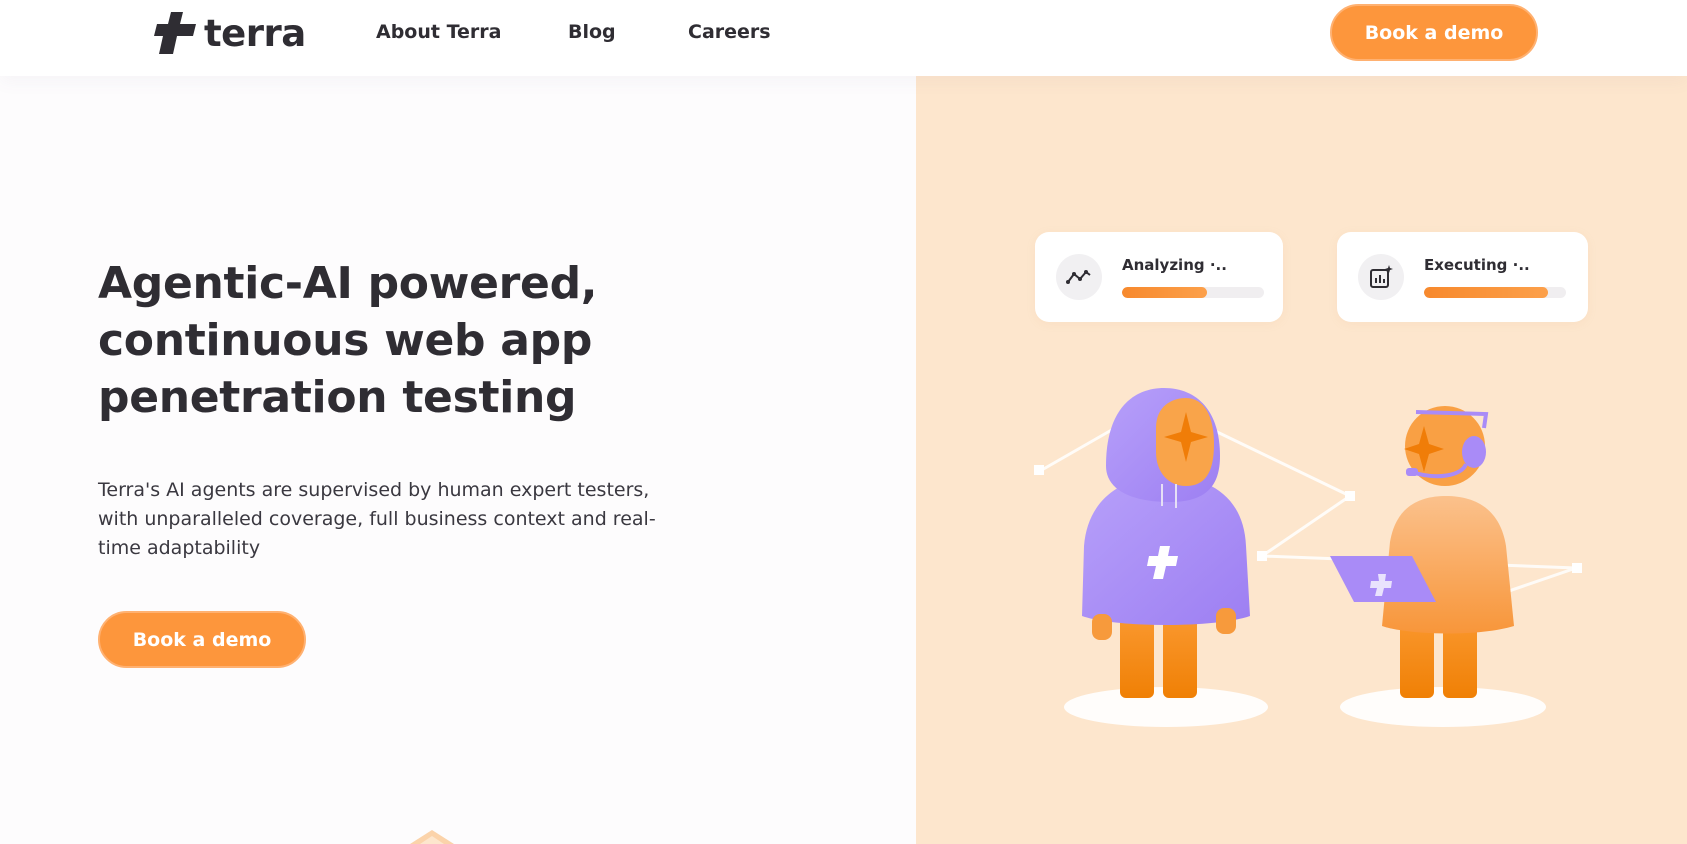  I want to click on executing-progress-fill, so click(1486, 292).